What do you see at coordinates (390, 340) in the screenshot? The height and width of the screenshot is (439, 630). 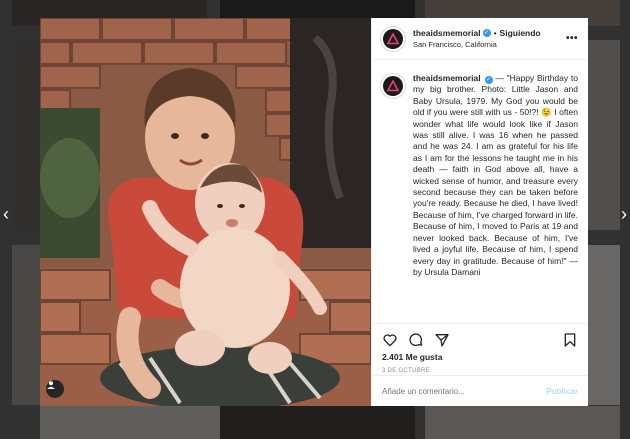 I see `heart-icon` at bounding box center [390, 340].